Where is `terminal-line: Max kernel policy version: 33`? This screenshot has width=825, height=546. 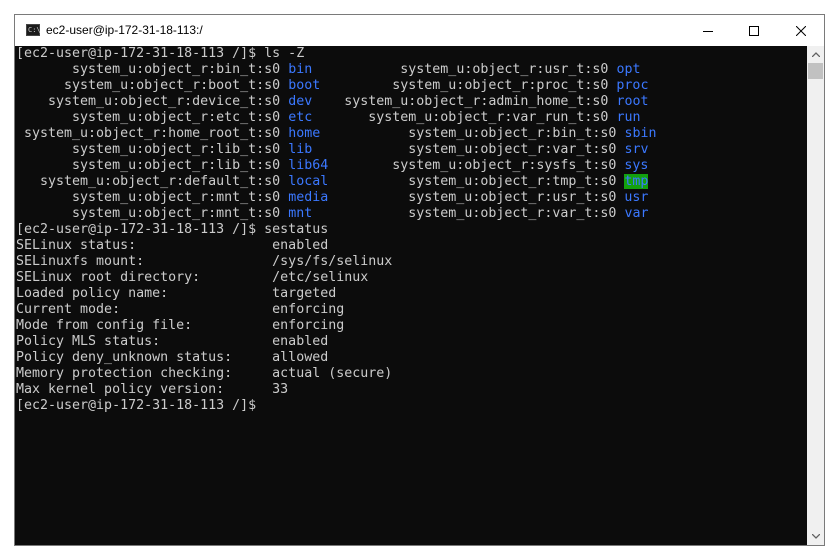
terminal-line: Max kernel policy version: 33 is located at coordinates (152, 390).